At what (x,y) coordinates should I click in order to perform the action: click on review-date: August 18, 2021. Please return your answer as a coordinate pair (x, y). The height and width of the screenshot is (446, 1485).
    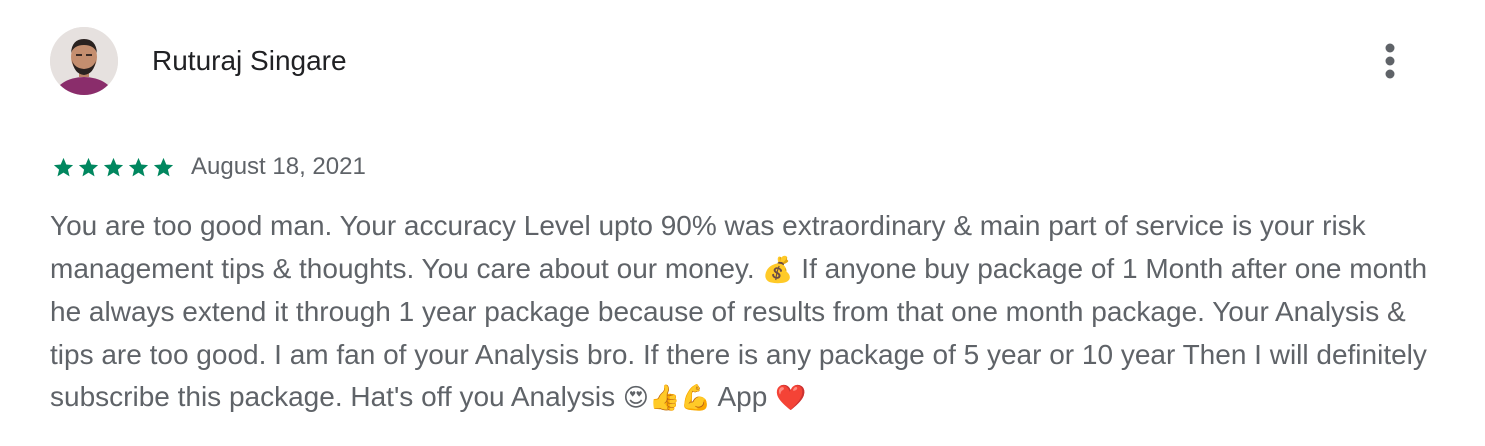
    Looking at the image, I should click on (278, 166).